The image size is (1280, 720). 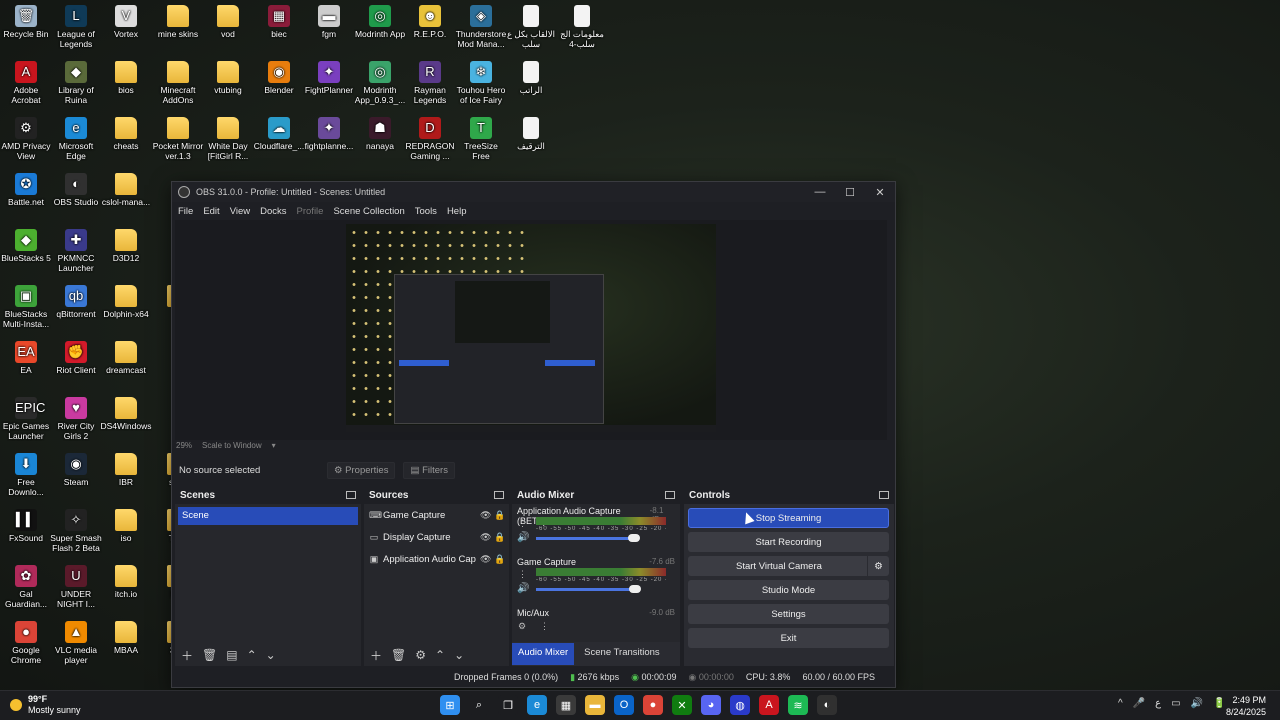 I want to click on scene-filter-icon: ▤, so click(x=231, y=655).